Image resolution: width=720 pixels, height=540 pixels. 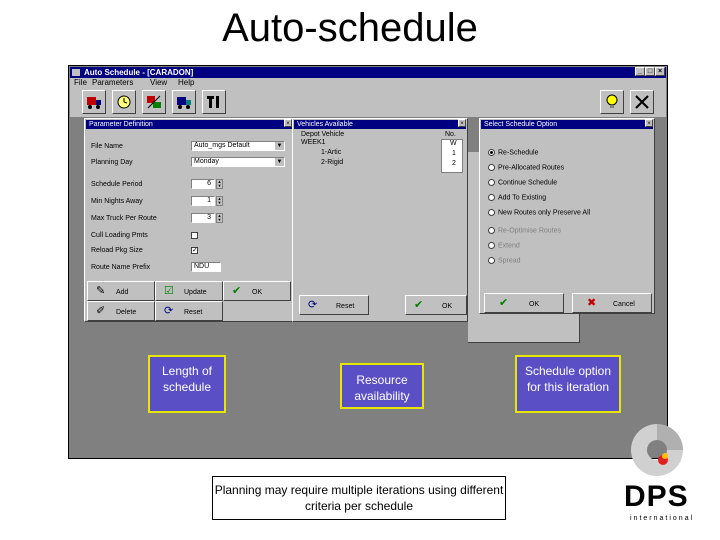 What do you see at coordinates (524, 230) in the screenshot?
I see `option-re-optimise: Re-Optimise Routes` at bounding box center [524, 230].